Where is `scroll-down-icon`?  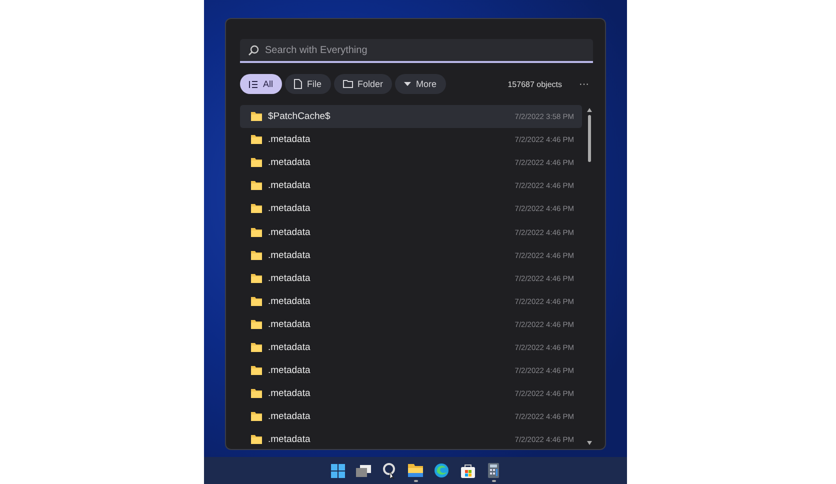 scroll-down-icon is located at coordinates (589, 443).